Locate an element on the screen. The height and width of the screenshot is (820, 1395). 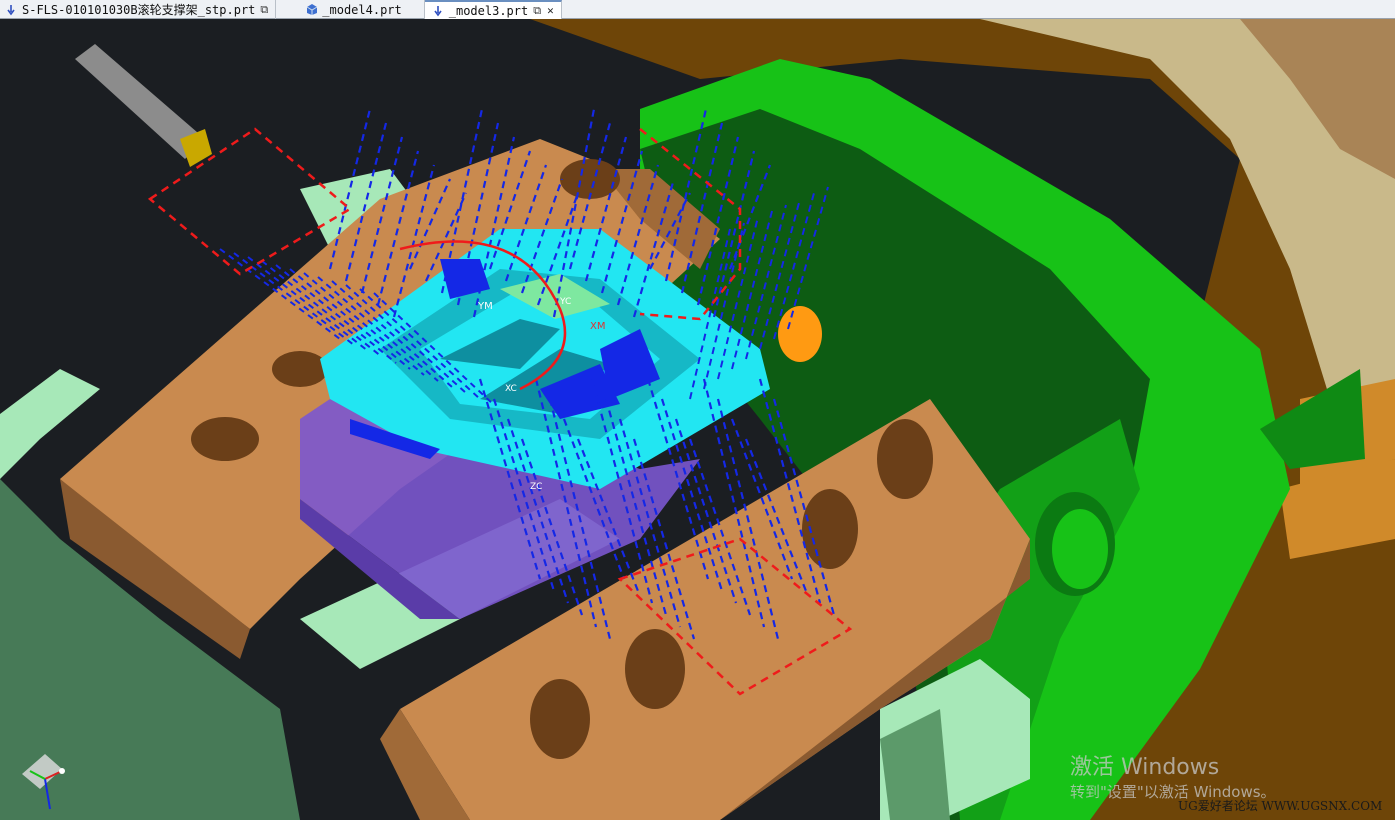
axis-label-yc: YC is located at coordinates (565, 302).